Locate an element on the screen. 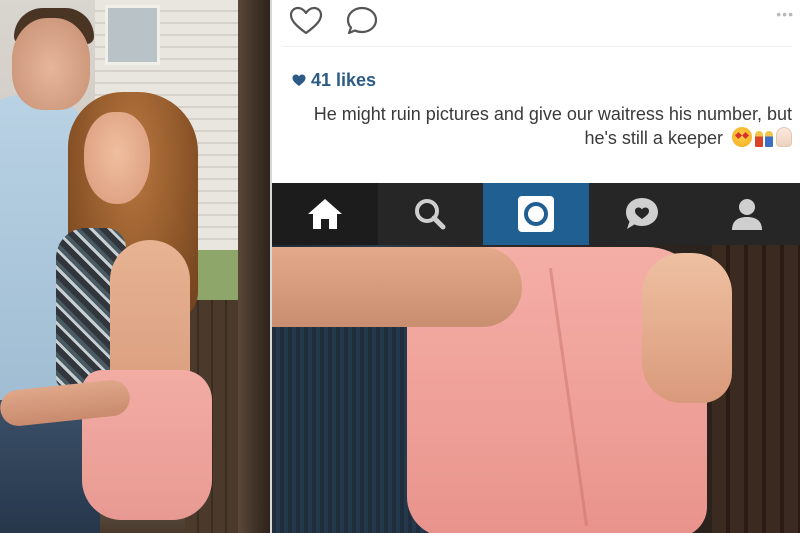 The width and height of the screenshot is (800, 533). camera-icon is located at coordinates (535, 214).